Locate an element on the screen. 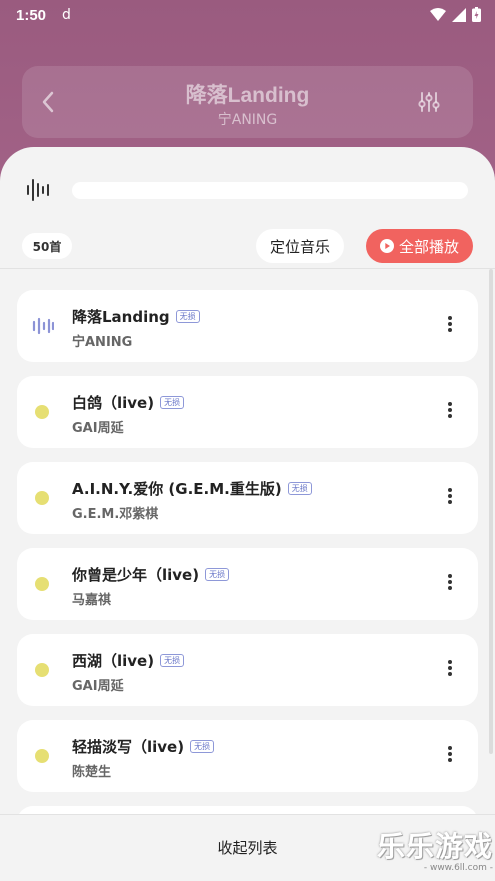 This screenshot has width=495, height=881. song-title-text: 轻描淡写（live) is located at coordinates (128, 747).